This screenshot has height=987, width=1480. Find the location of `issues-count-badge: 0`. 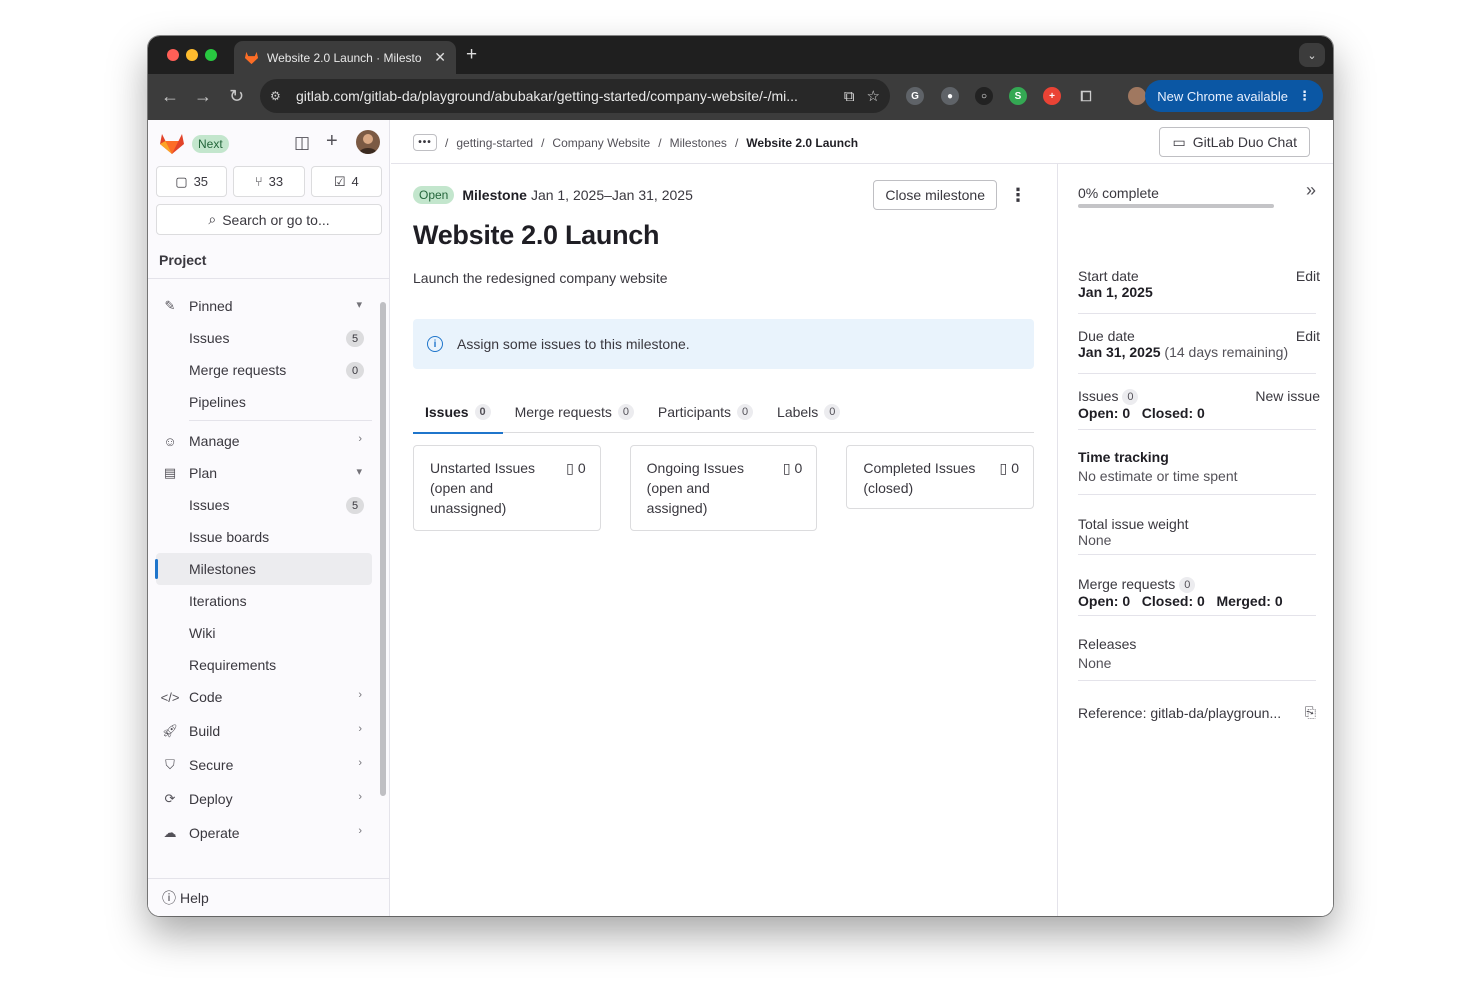

issues-count-badge: 0 is located at coordinates (1130, 397).